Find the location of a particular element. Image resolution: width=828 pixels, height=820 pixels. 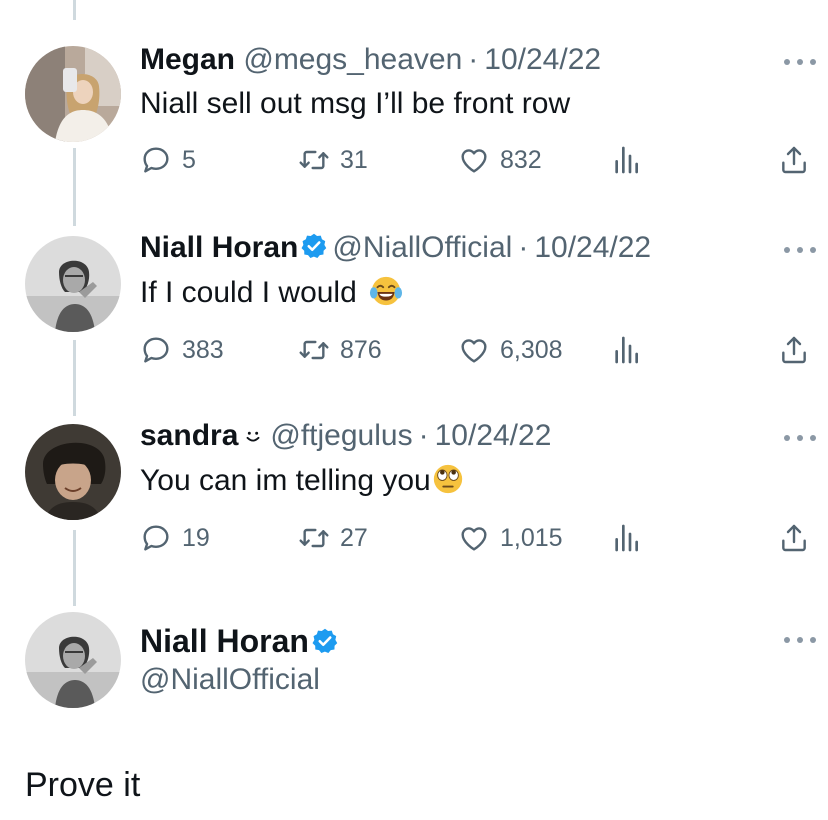

like-count: 1,015 is located at coordinates (531, 537).